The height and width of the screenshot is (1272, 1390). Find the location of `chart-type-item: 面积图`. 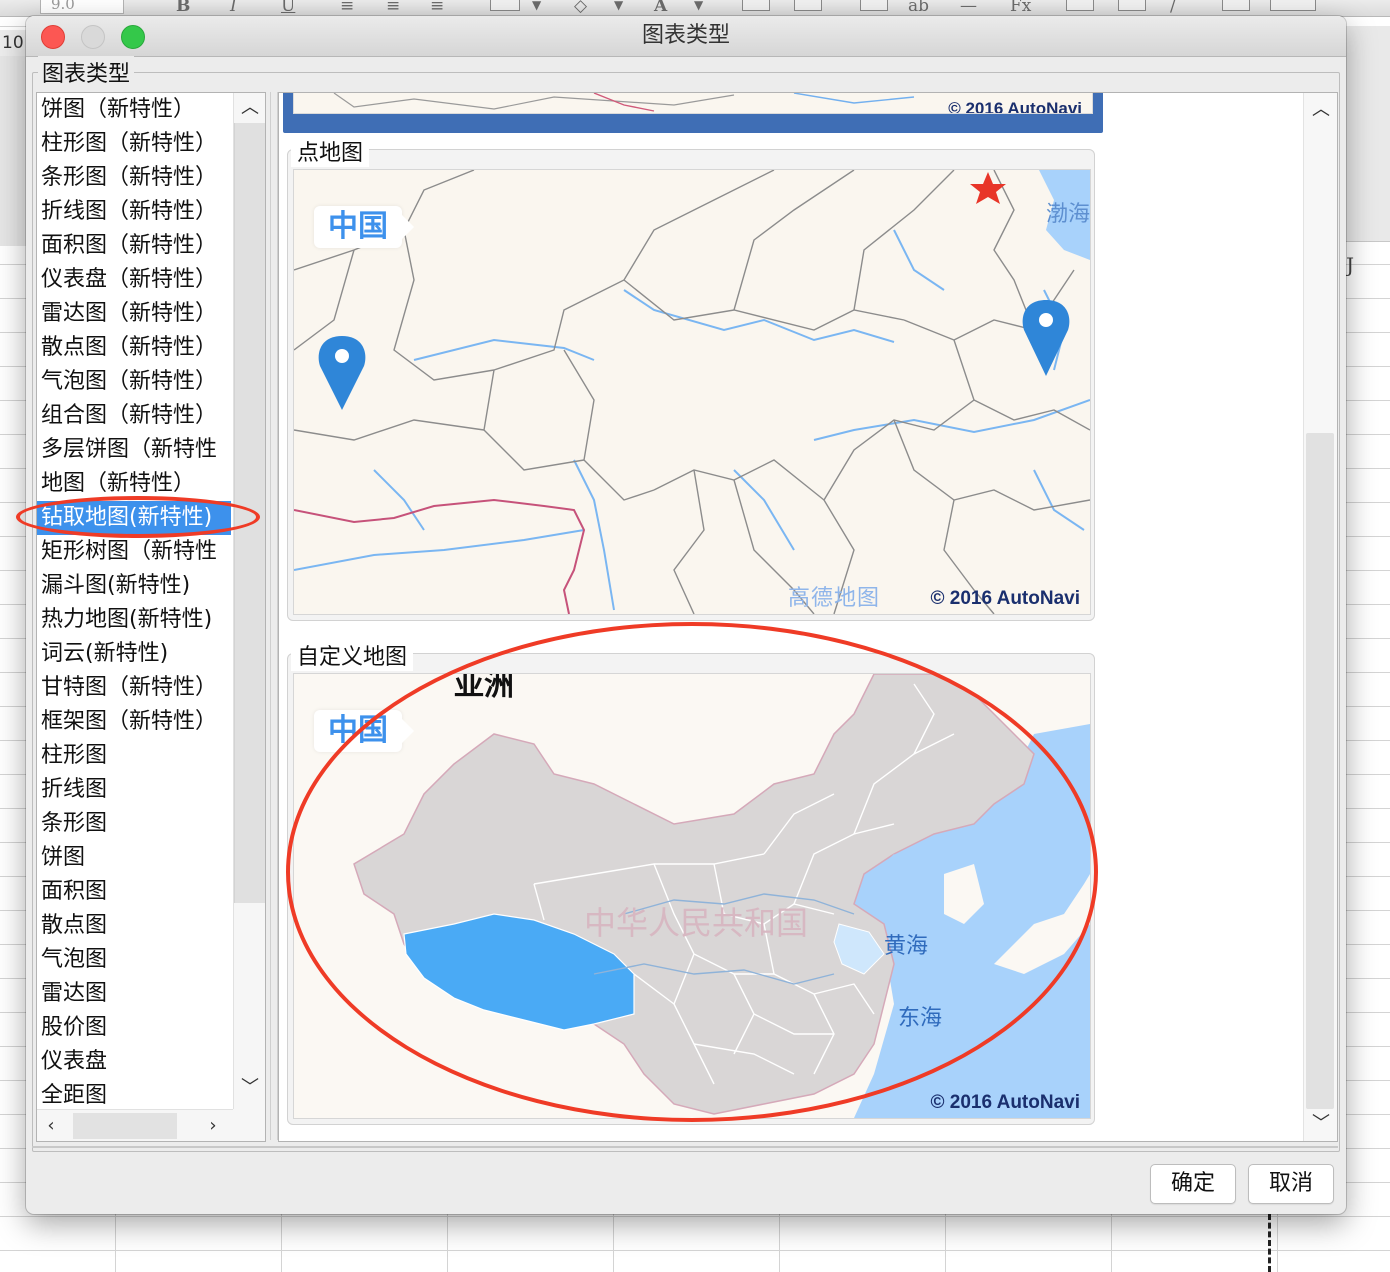

chart-type-item: 面积图 is located at coordinates (134, 892).